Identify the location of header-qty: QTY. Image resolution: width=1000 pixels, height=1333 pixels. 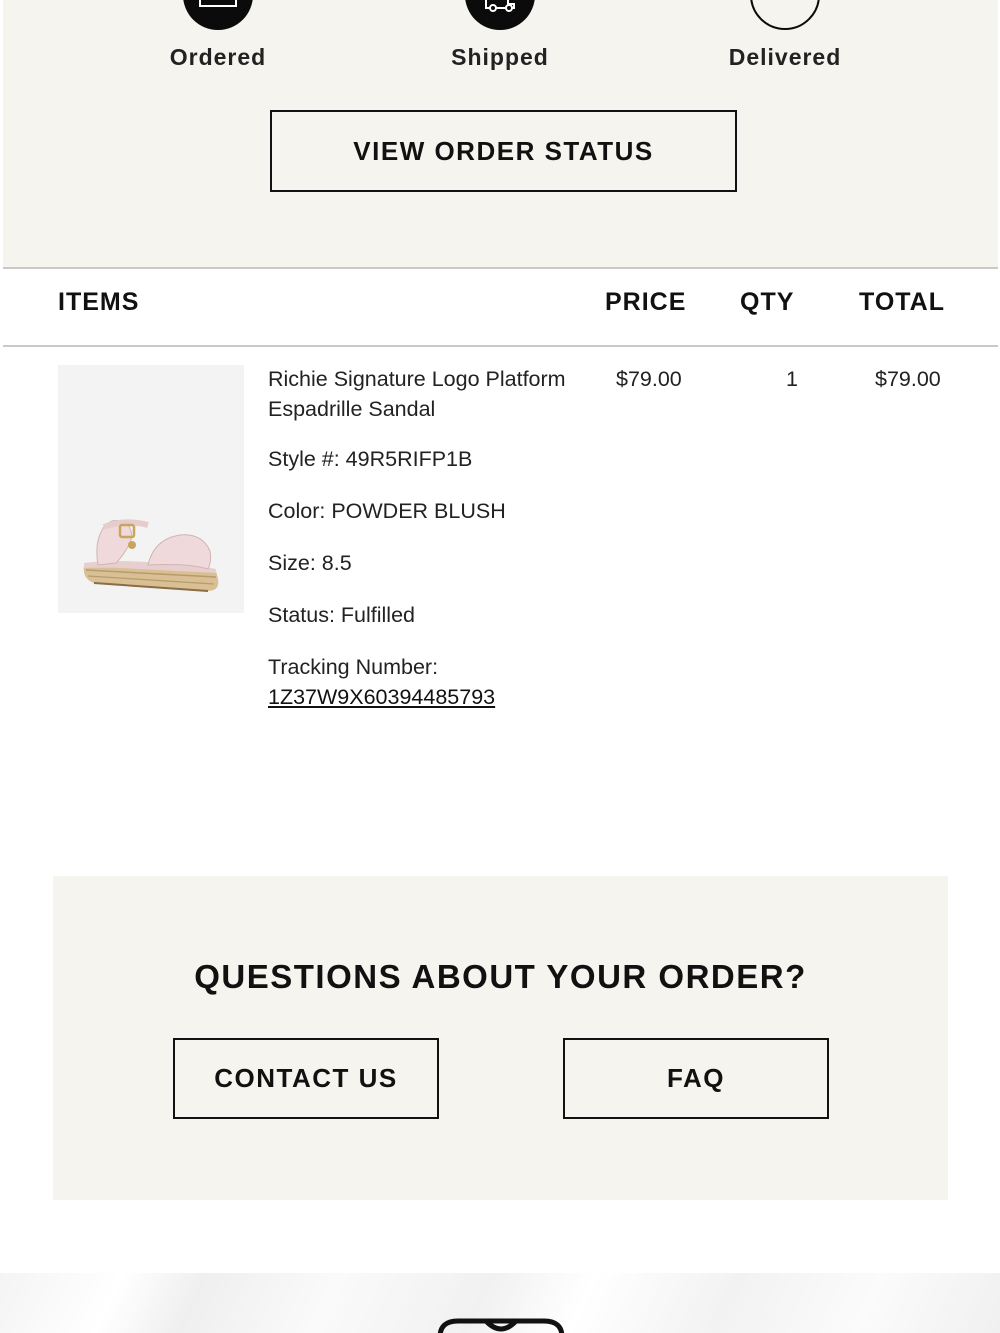
(767, 302).